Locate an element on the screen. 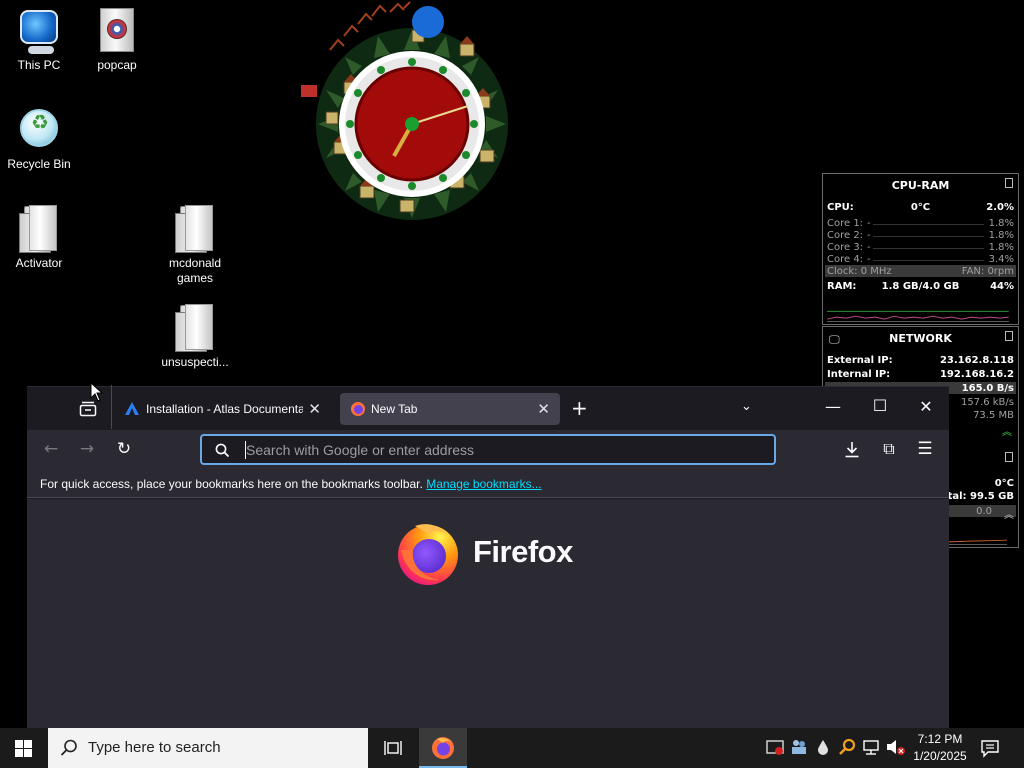 The width and height of the screenshot is (1024, 768). volume-muted-icon is located at coordinates (896, 748).